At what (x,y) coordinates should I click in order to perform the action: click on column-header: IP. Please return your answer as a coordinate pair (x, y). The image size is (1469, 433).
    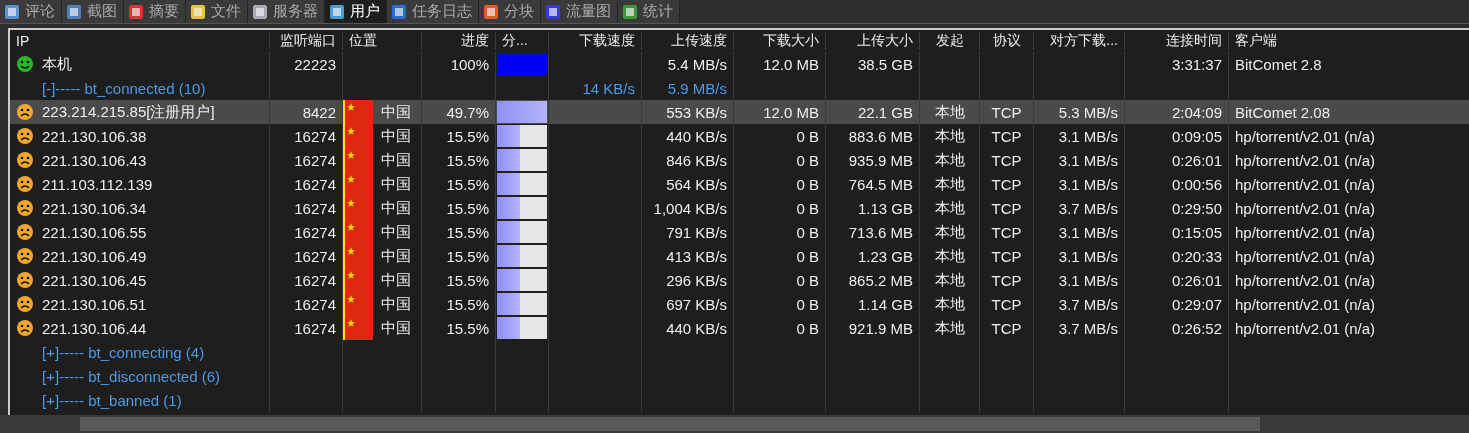
    Looking at the image, I should click on (140, 41).